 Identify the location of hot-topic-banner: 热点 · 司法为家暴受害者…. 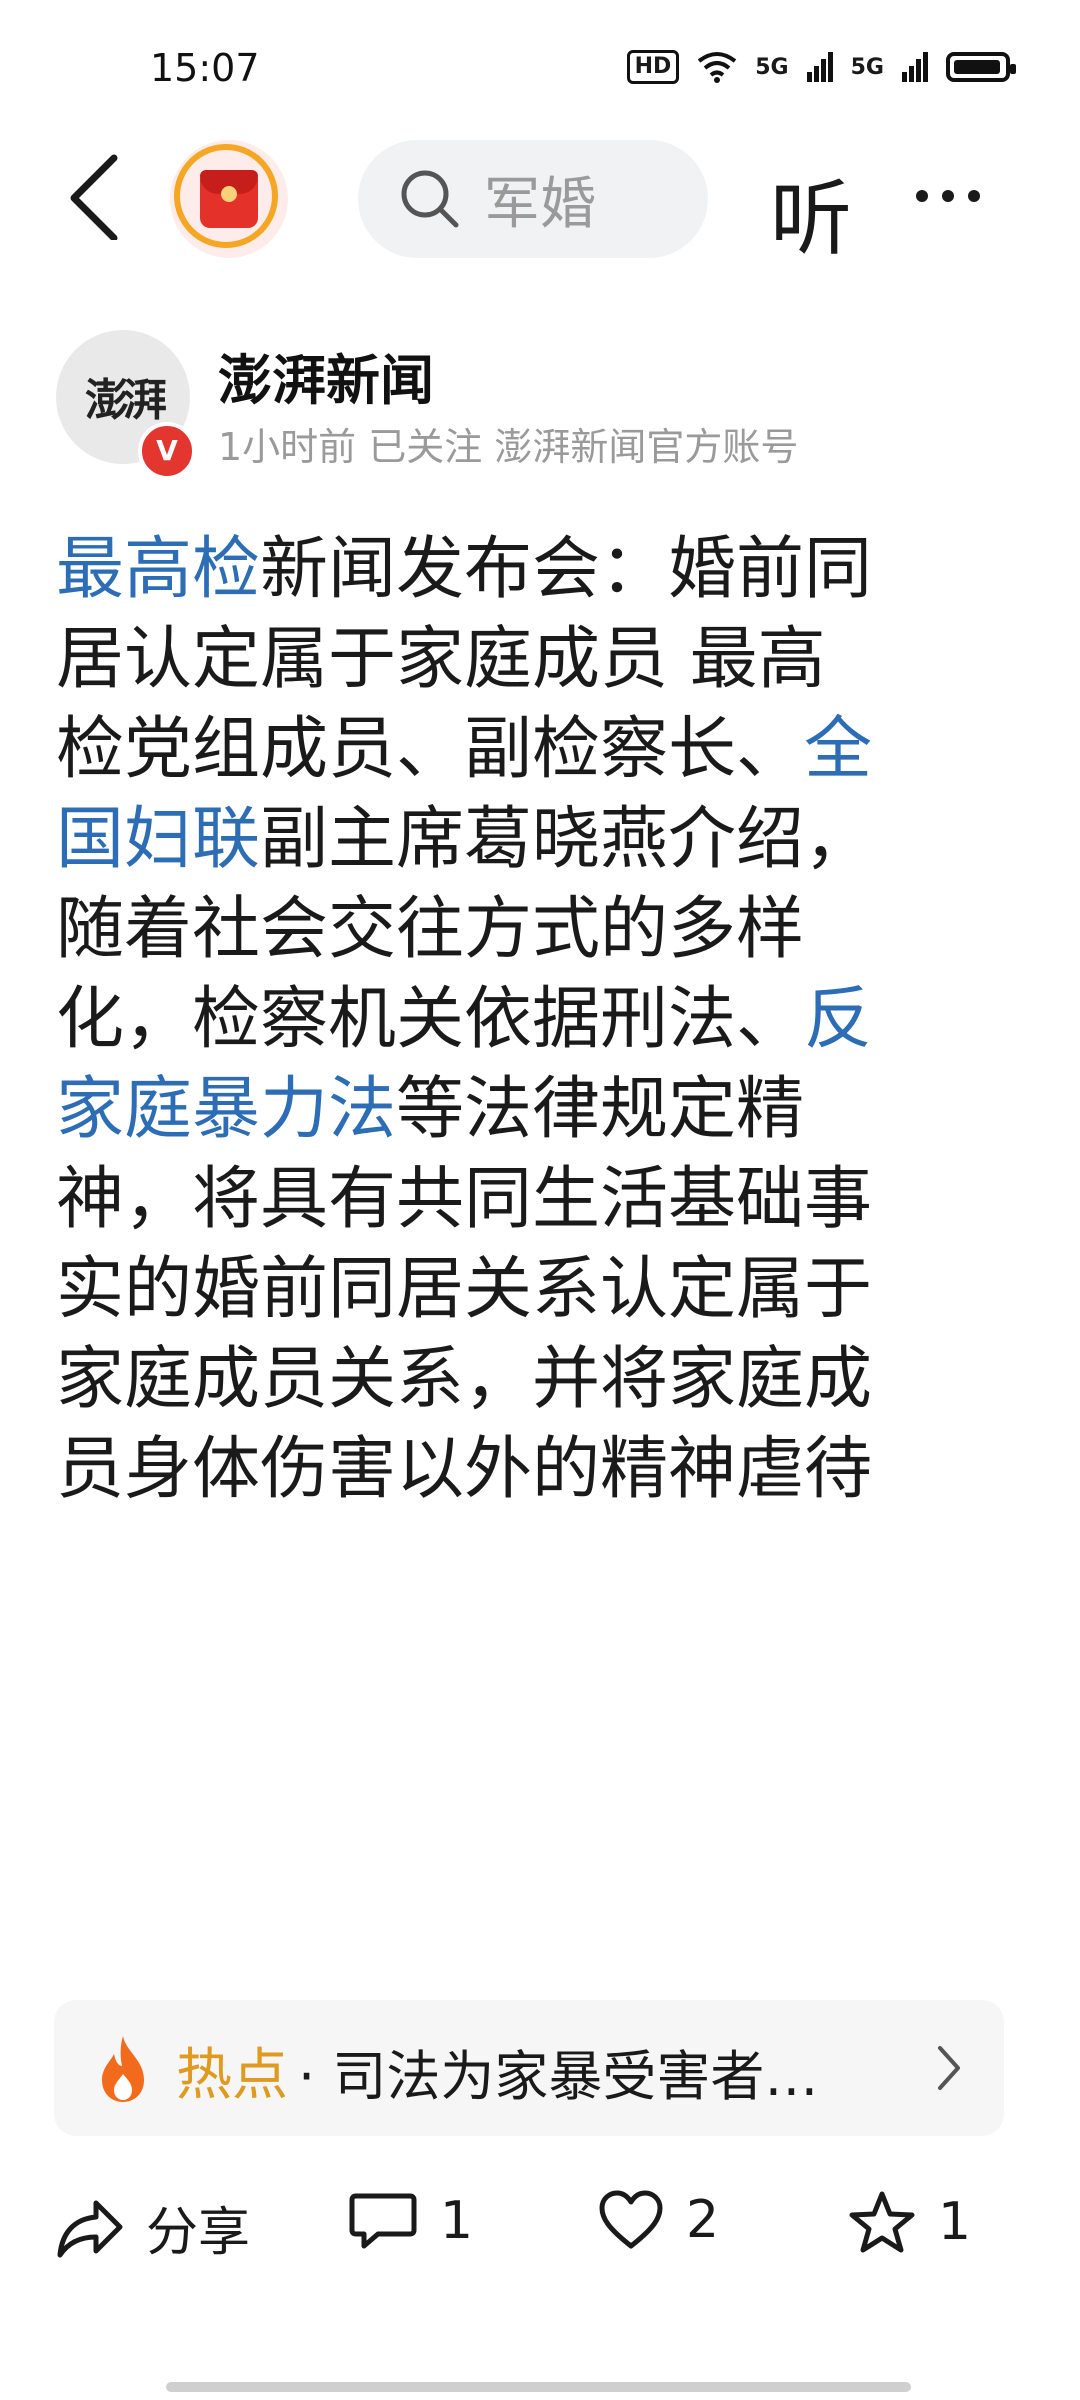
(529, 2068).